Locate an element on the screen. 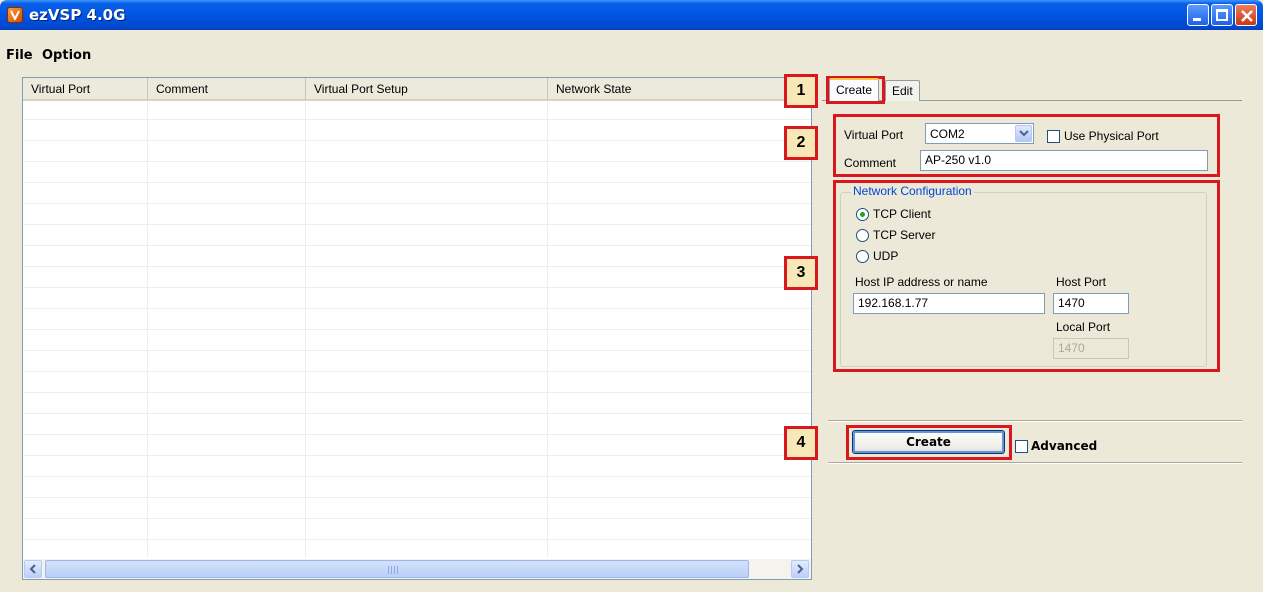 The width and height of the screenshot is (1263, 592). horizontal-scrollbar is located at coordinates (417, 569).